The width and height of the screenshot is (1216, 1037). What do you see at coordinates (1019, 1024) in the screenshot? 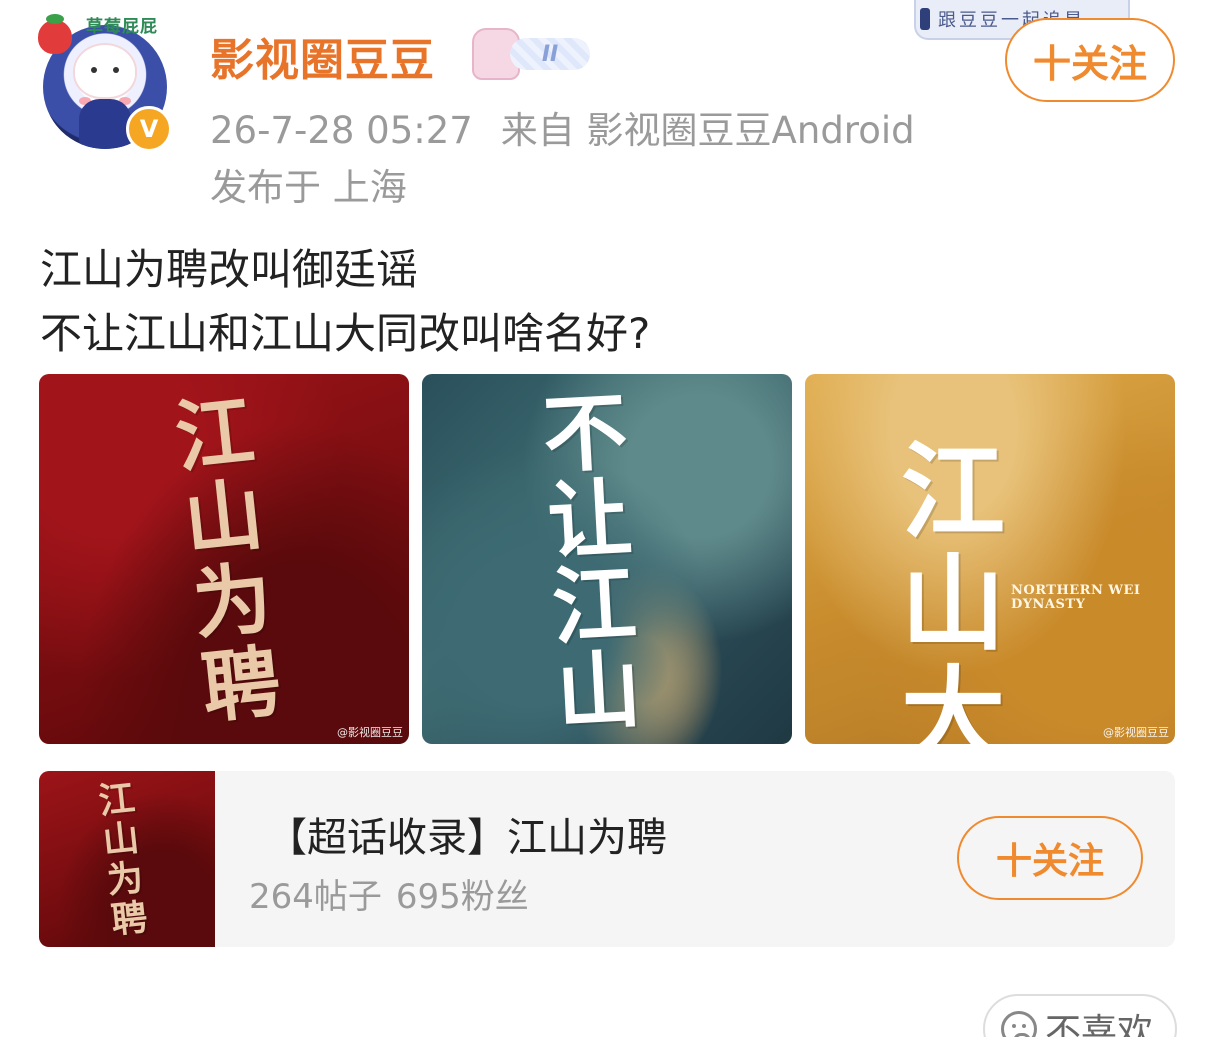
I see `sad-face-icon` at bounding box center [1019, 1024].